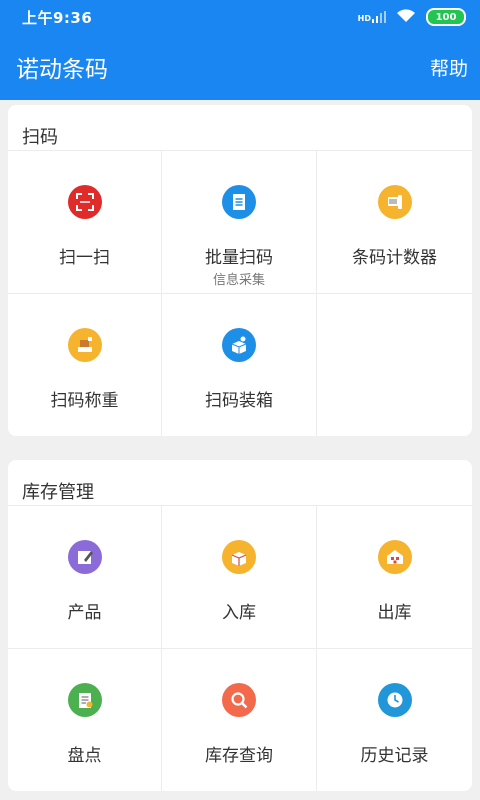 Image resolution: width=480 pixels, height=800 pixels. Describe the element at coordinates (239, 365) in the screenshot. I see `scan-pack-button: 扫码装箱` at that location.